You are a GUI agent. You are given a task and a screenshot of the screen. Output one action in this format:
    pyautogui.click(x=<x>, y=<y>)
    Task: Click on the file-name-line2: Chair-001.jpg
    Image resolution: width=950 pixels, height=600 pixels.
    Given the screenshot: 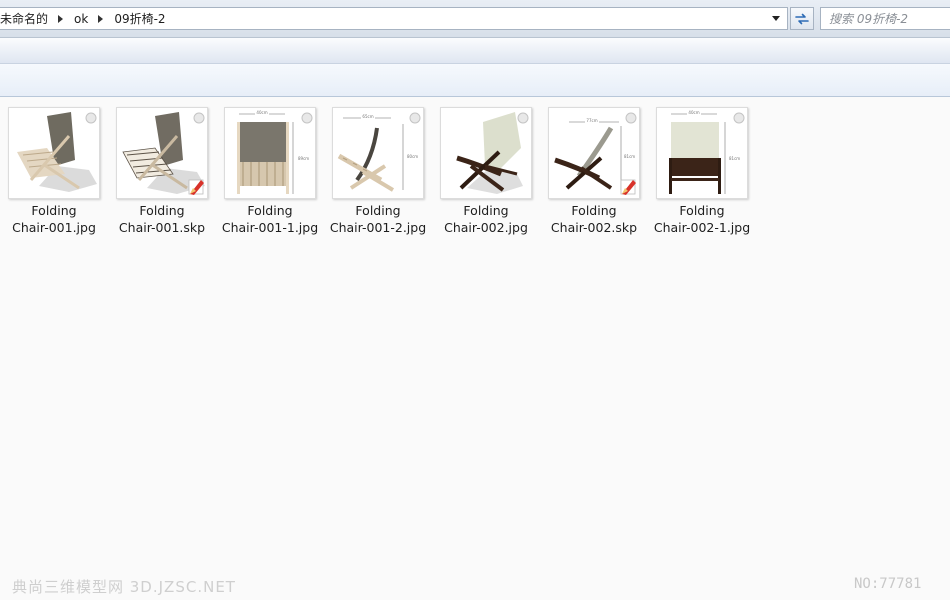 What is the action you would take?
    pyautogui.click(x=54, y=227)
    